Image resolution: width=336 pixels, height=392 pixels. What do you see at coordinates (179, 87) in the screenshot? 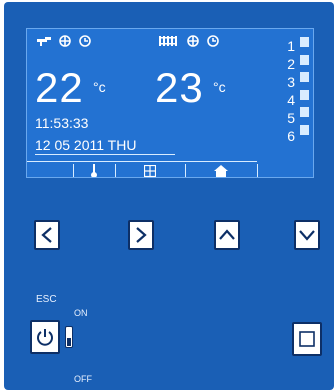
I see `temperature-right: 23` at bounding box center [179, 87].